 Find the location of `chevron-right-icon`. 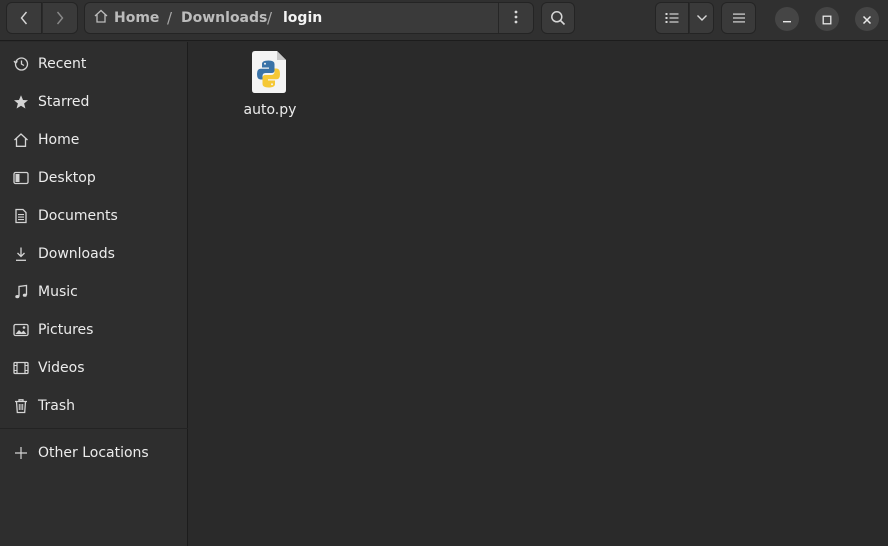

chevron-right-icon is located at coordinates (60, 18).